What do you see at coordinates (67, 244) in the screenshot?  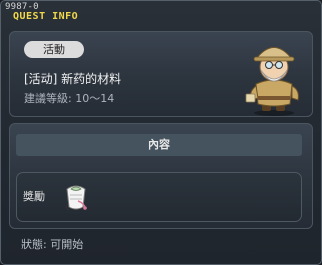 I see `status-value: 可開始` at bounding box center [67, 244].